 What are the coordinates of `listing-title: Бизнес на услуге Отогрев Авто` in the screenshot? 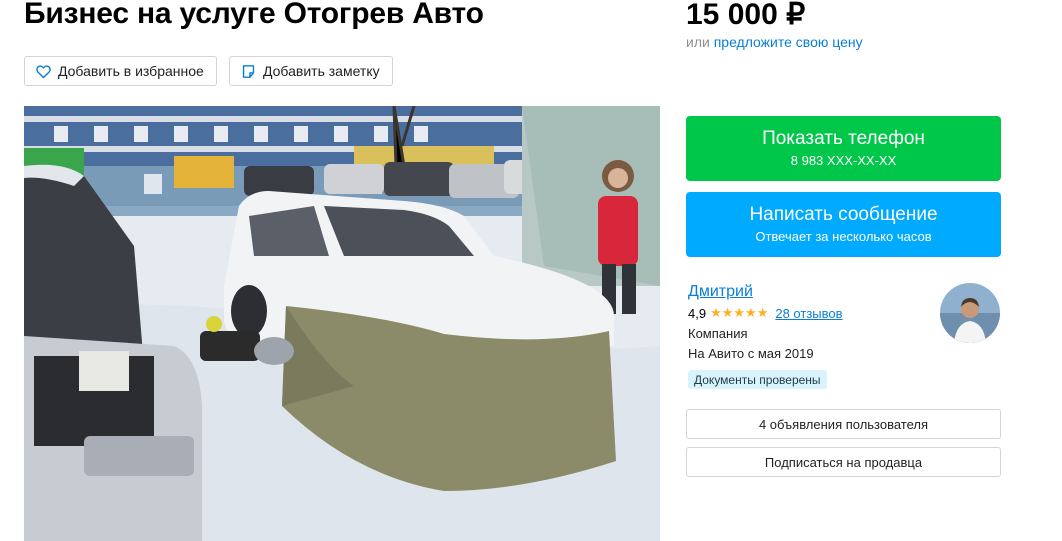 It's located at (254, 15).